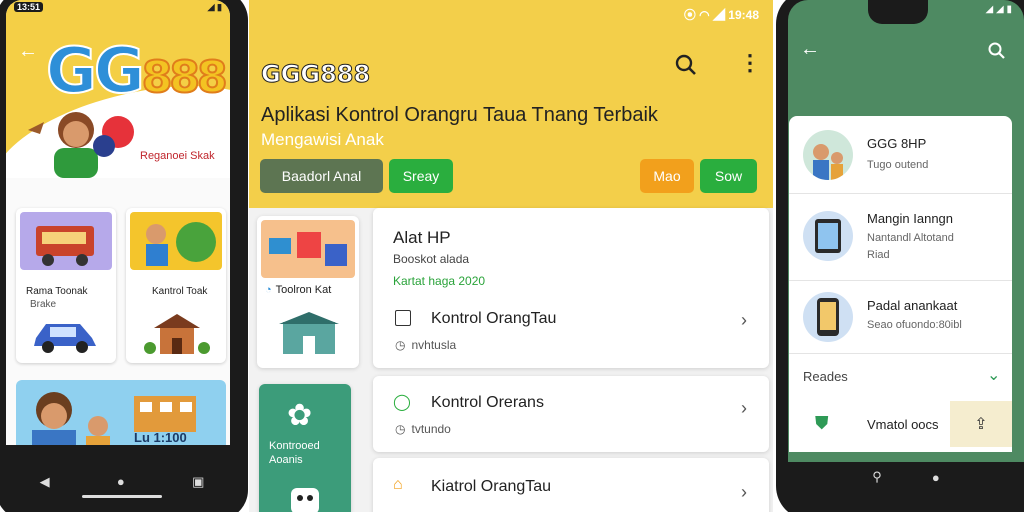  I want to click on flower-icon: ✿, so click(300, 415).